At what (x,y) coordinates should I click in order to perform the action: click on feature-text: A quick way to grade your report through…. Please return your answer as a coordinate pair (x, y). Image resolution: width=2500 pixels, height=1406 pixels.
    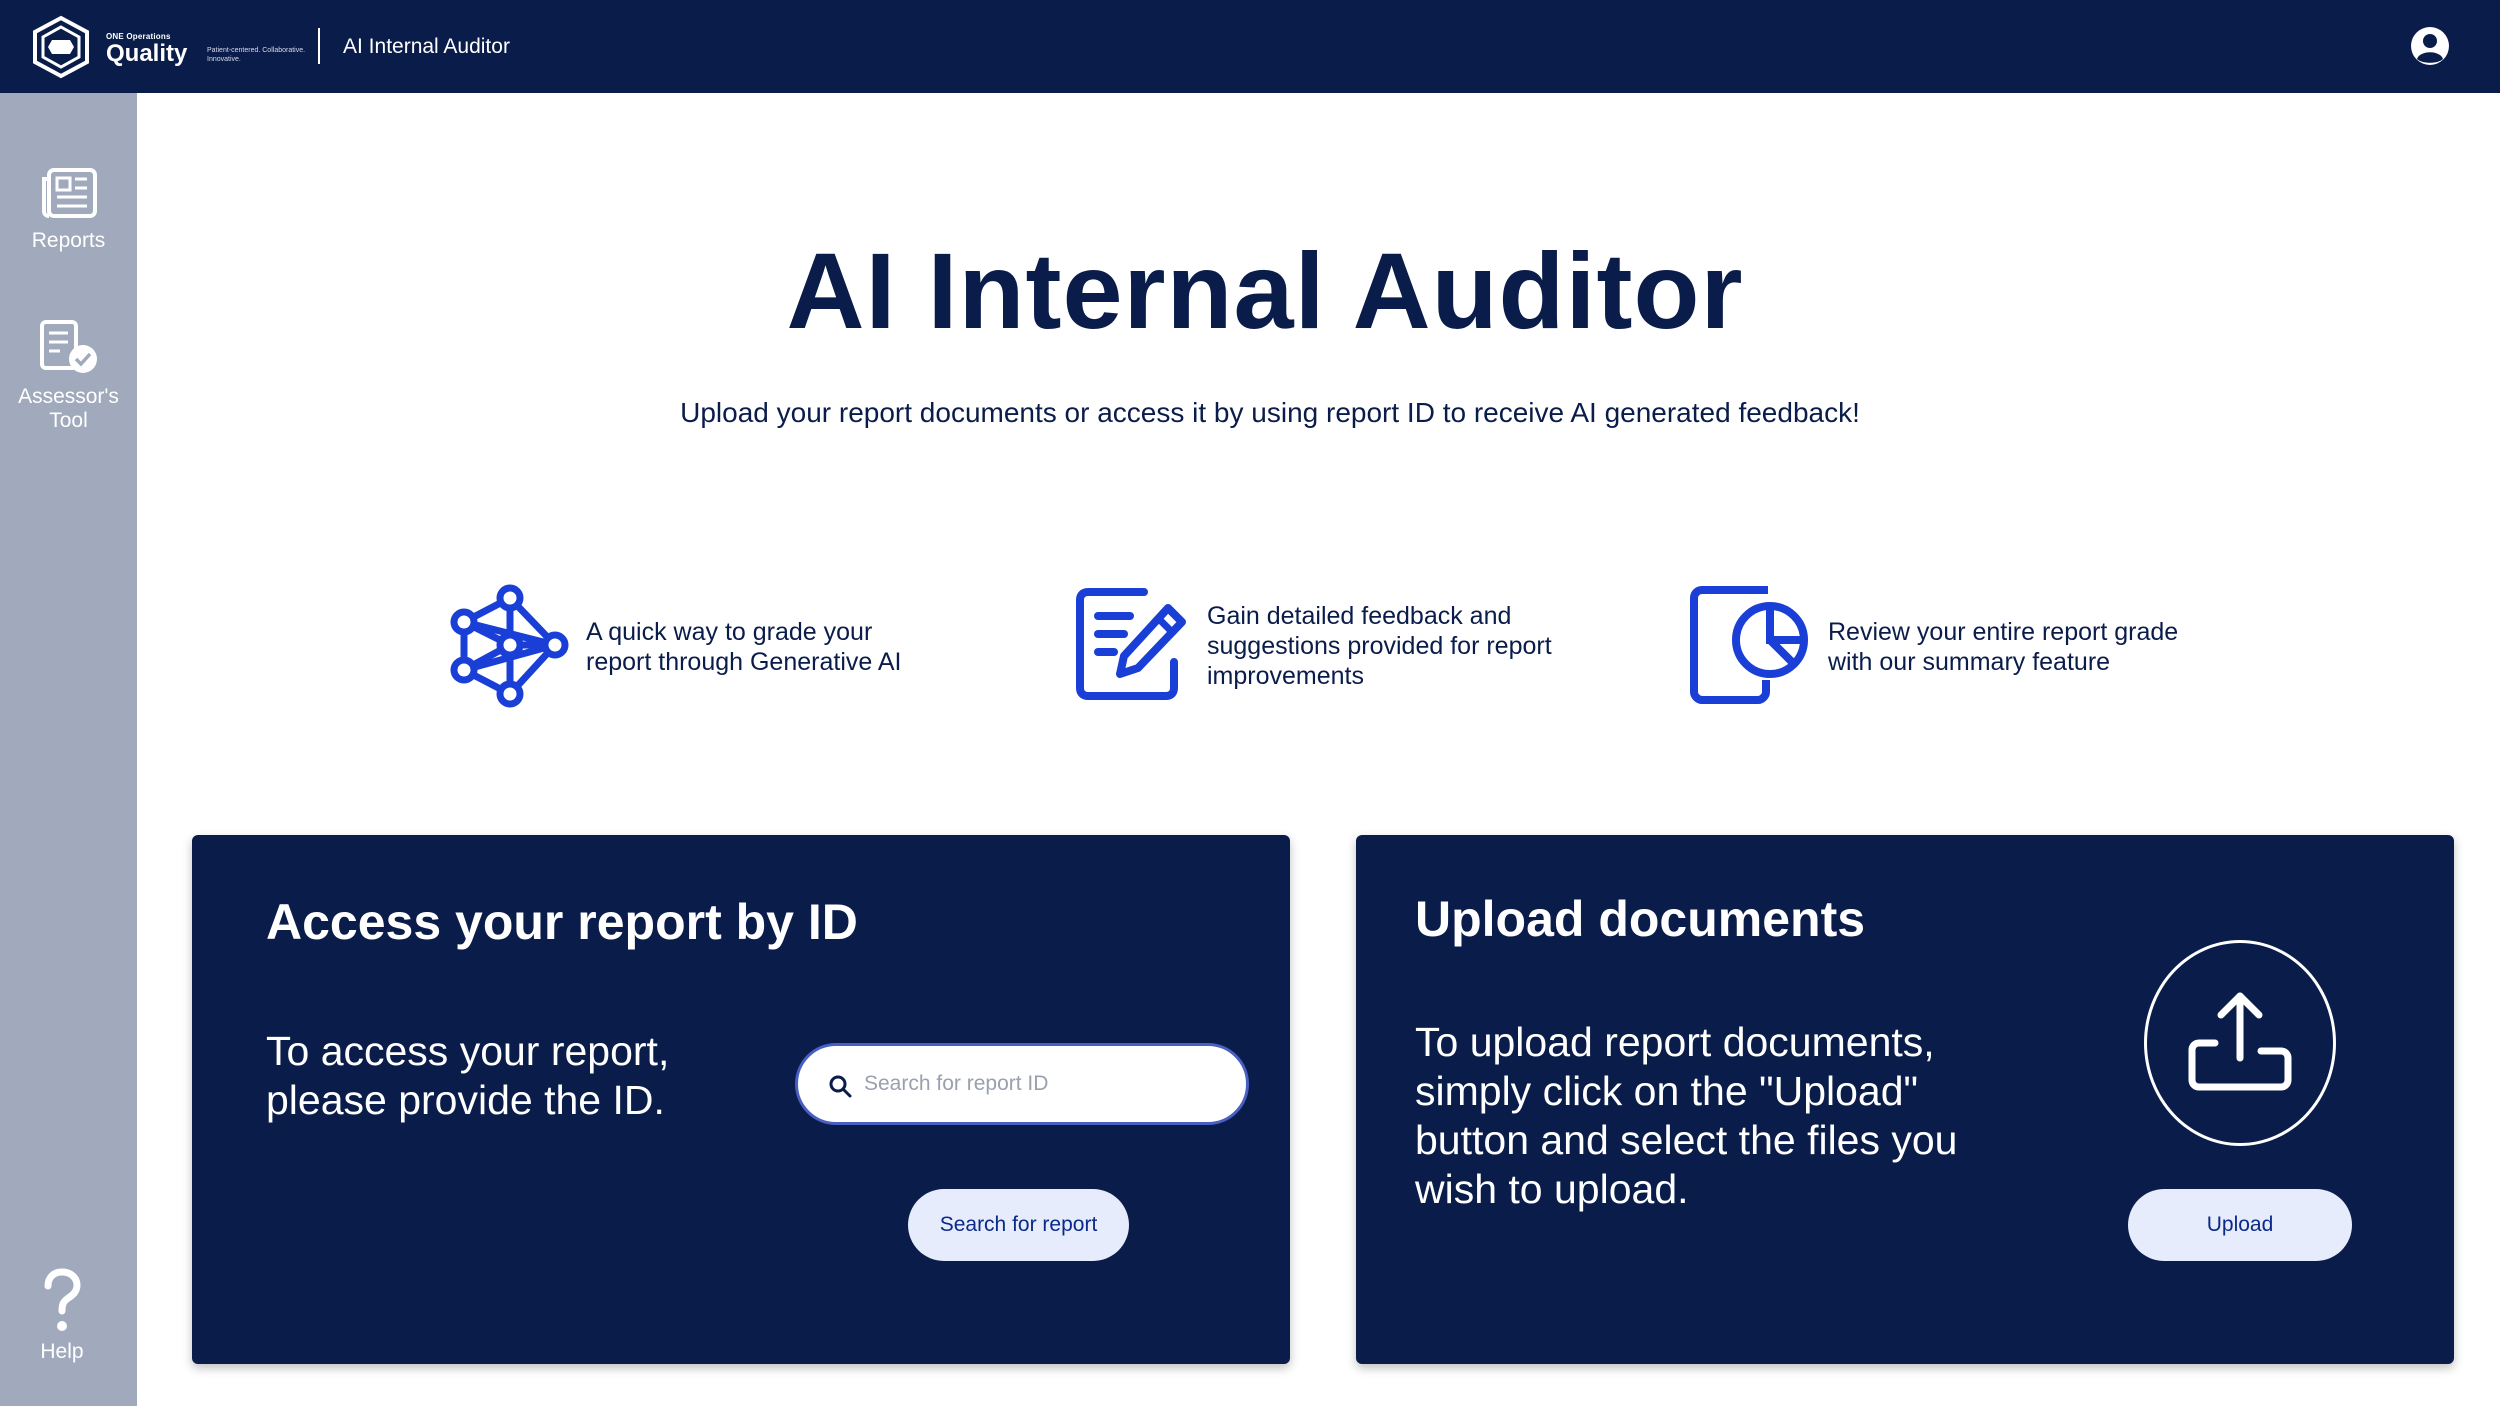
    Looking at the image, I should click on (744, 647).